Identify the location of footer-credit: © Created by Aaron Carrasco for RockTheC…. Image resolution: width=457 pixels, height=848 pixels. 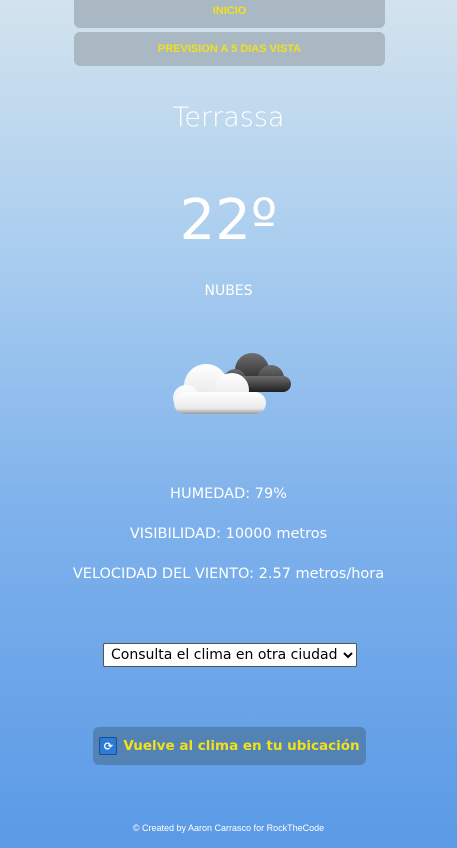
(228, 828).